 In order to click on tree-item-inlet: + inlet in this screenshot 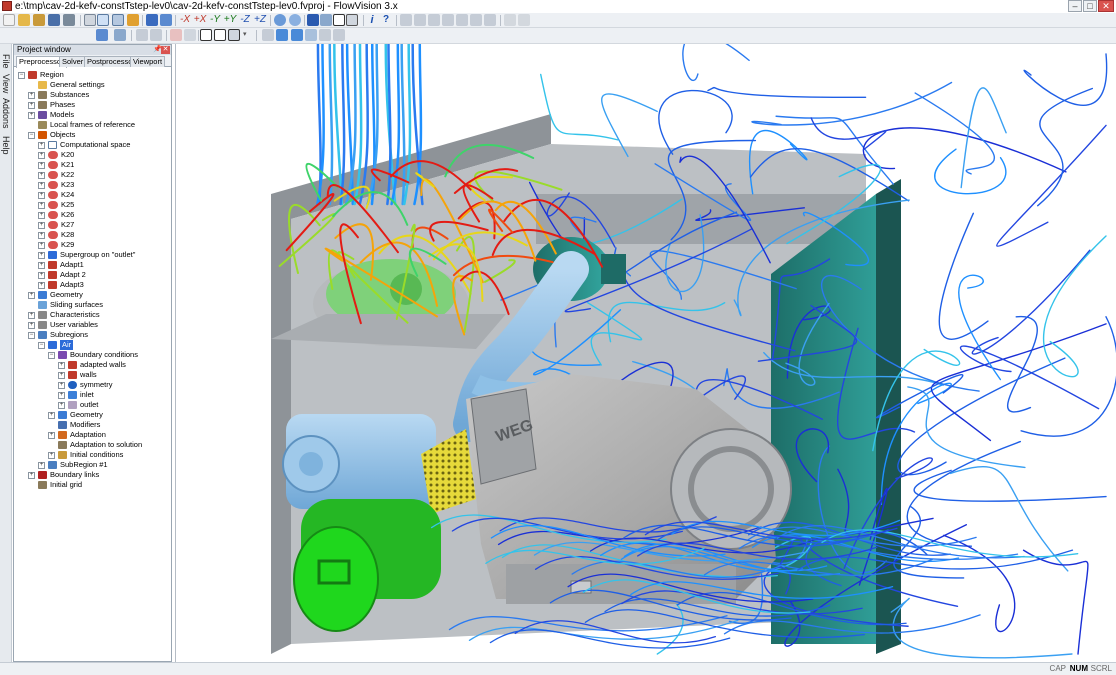, I will do `click(76, 395)`.